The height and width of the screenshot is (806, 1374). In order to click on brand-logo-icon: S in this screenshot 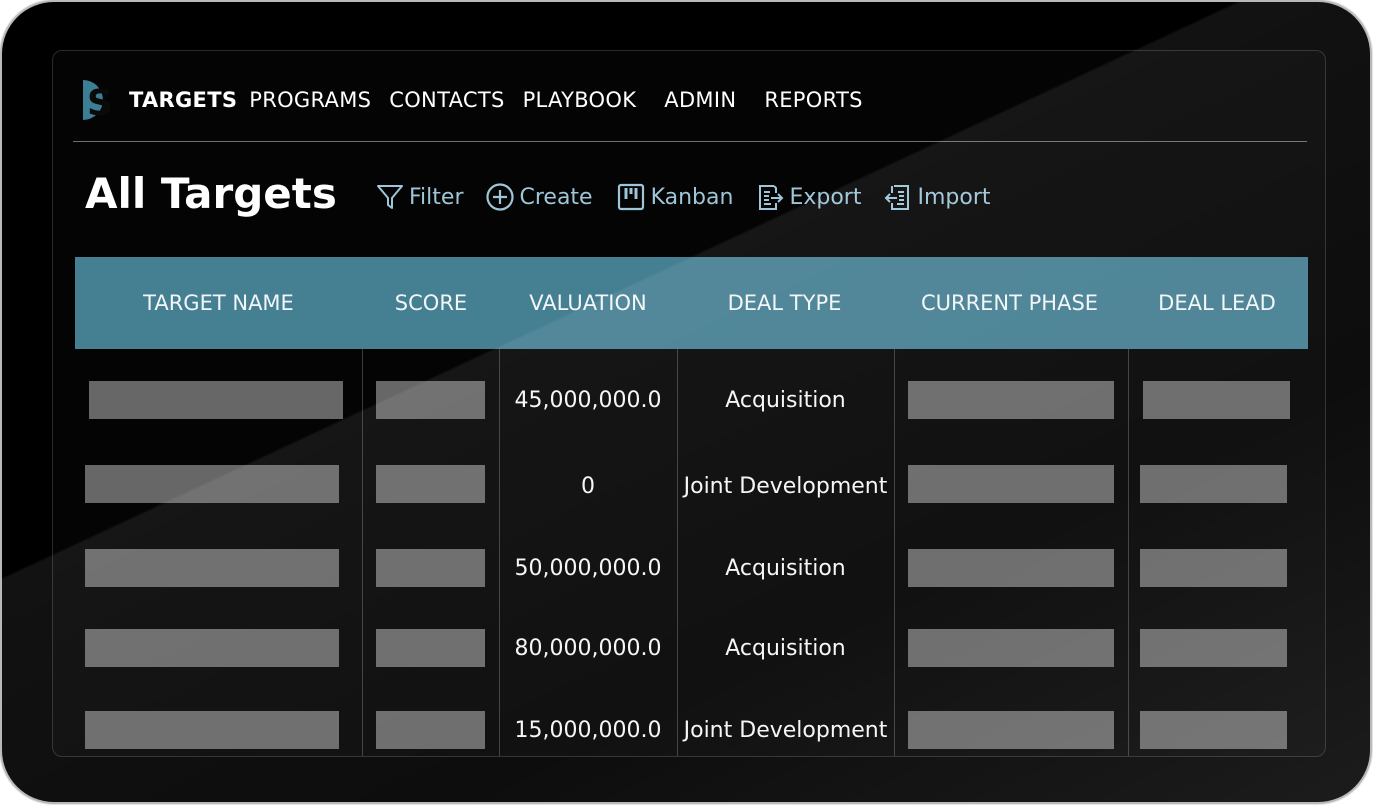, I will do `click(92, 100)`.